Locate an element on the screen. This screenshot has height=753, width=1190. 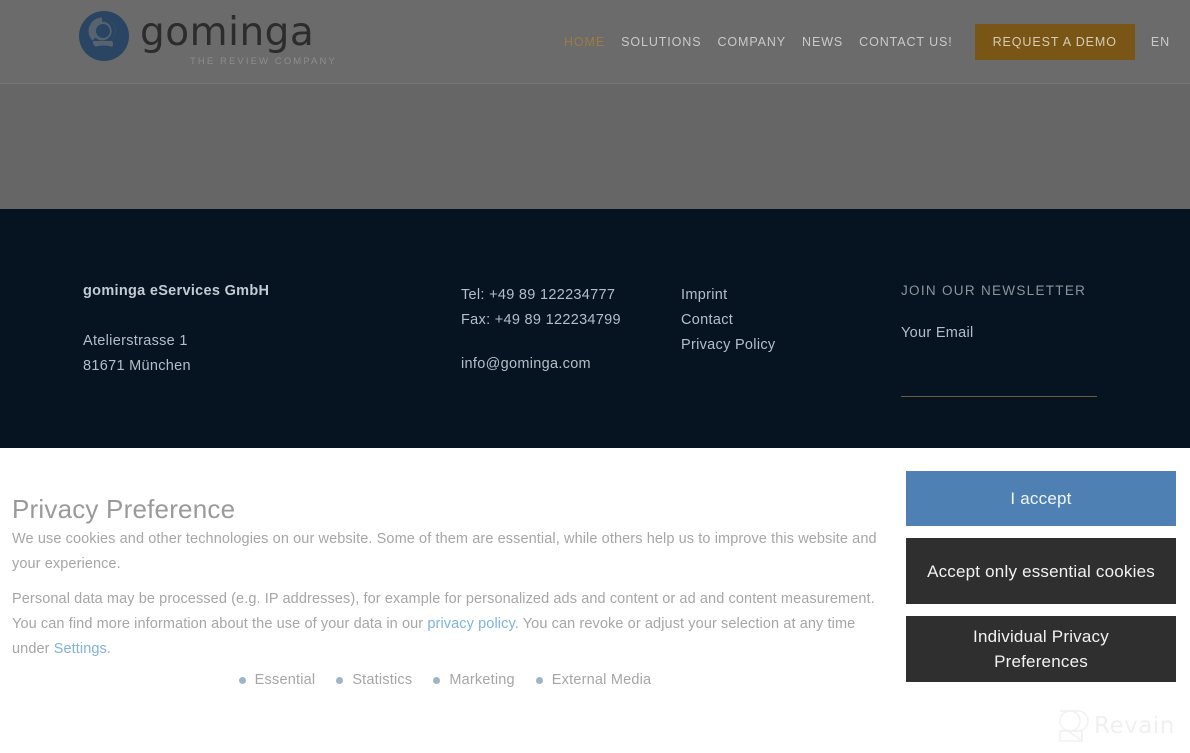
footer-email-link: info@gominga.com is located at coordinates (566, 364).